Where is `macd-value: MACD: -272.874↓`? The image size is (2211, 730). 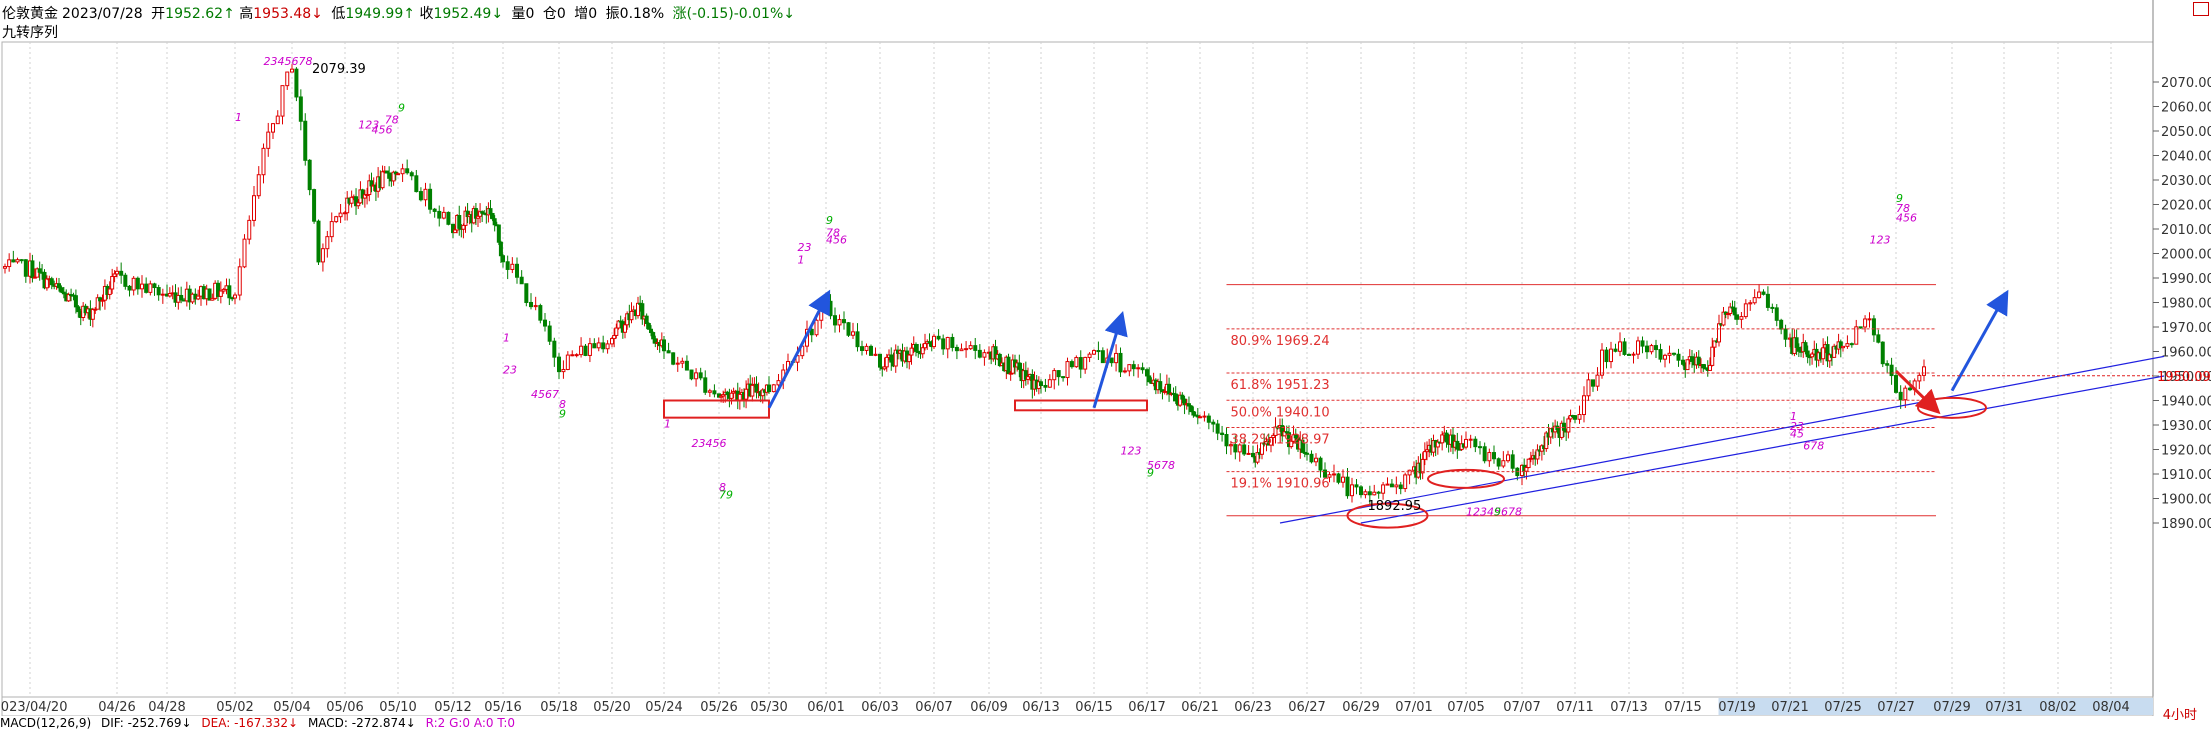 macd-value: MACD: -272.874↓ is located at coordinates (361, 723).